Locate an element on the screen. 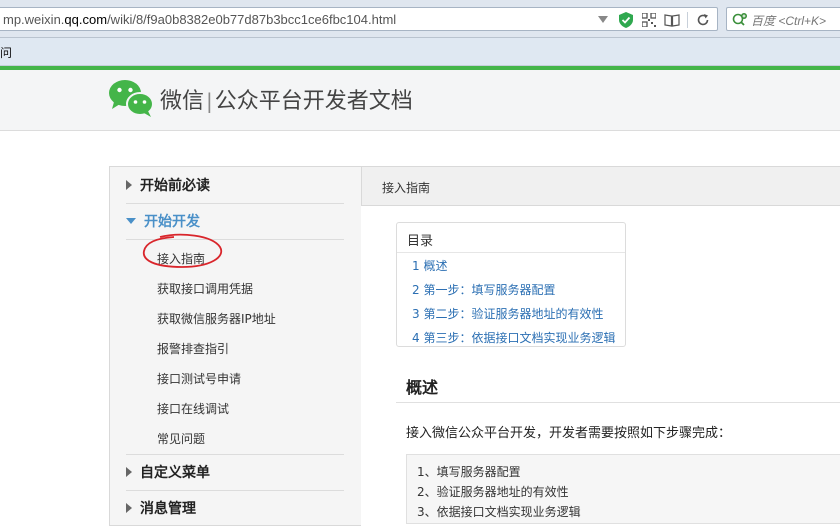 The width and height of the screenshot is (840, 526). step-item: 2、验证服务器地址的有效性 is located at coordinates (493, 492).